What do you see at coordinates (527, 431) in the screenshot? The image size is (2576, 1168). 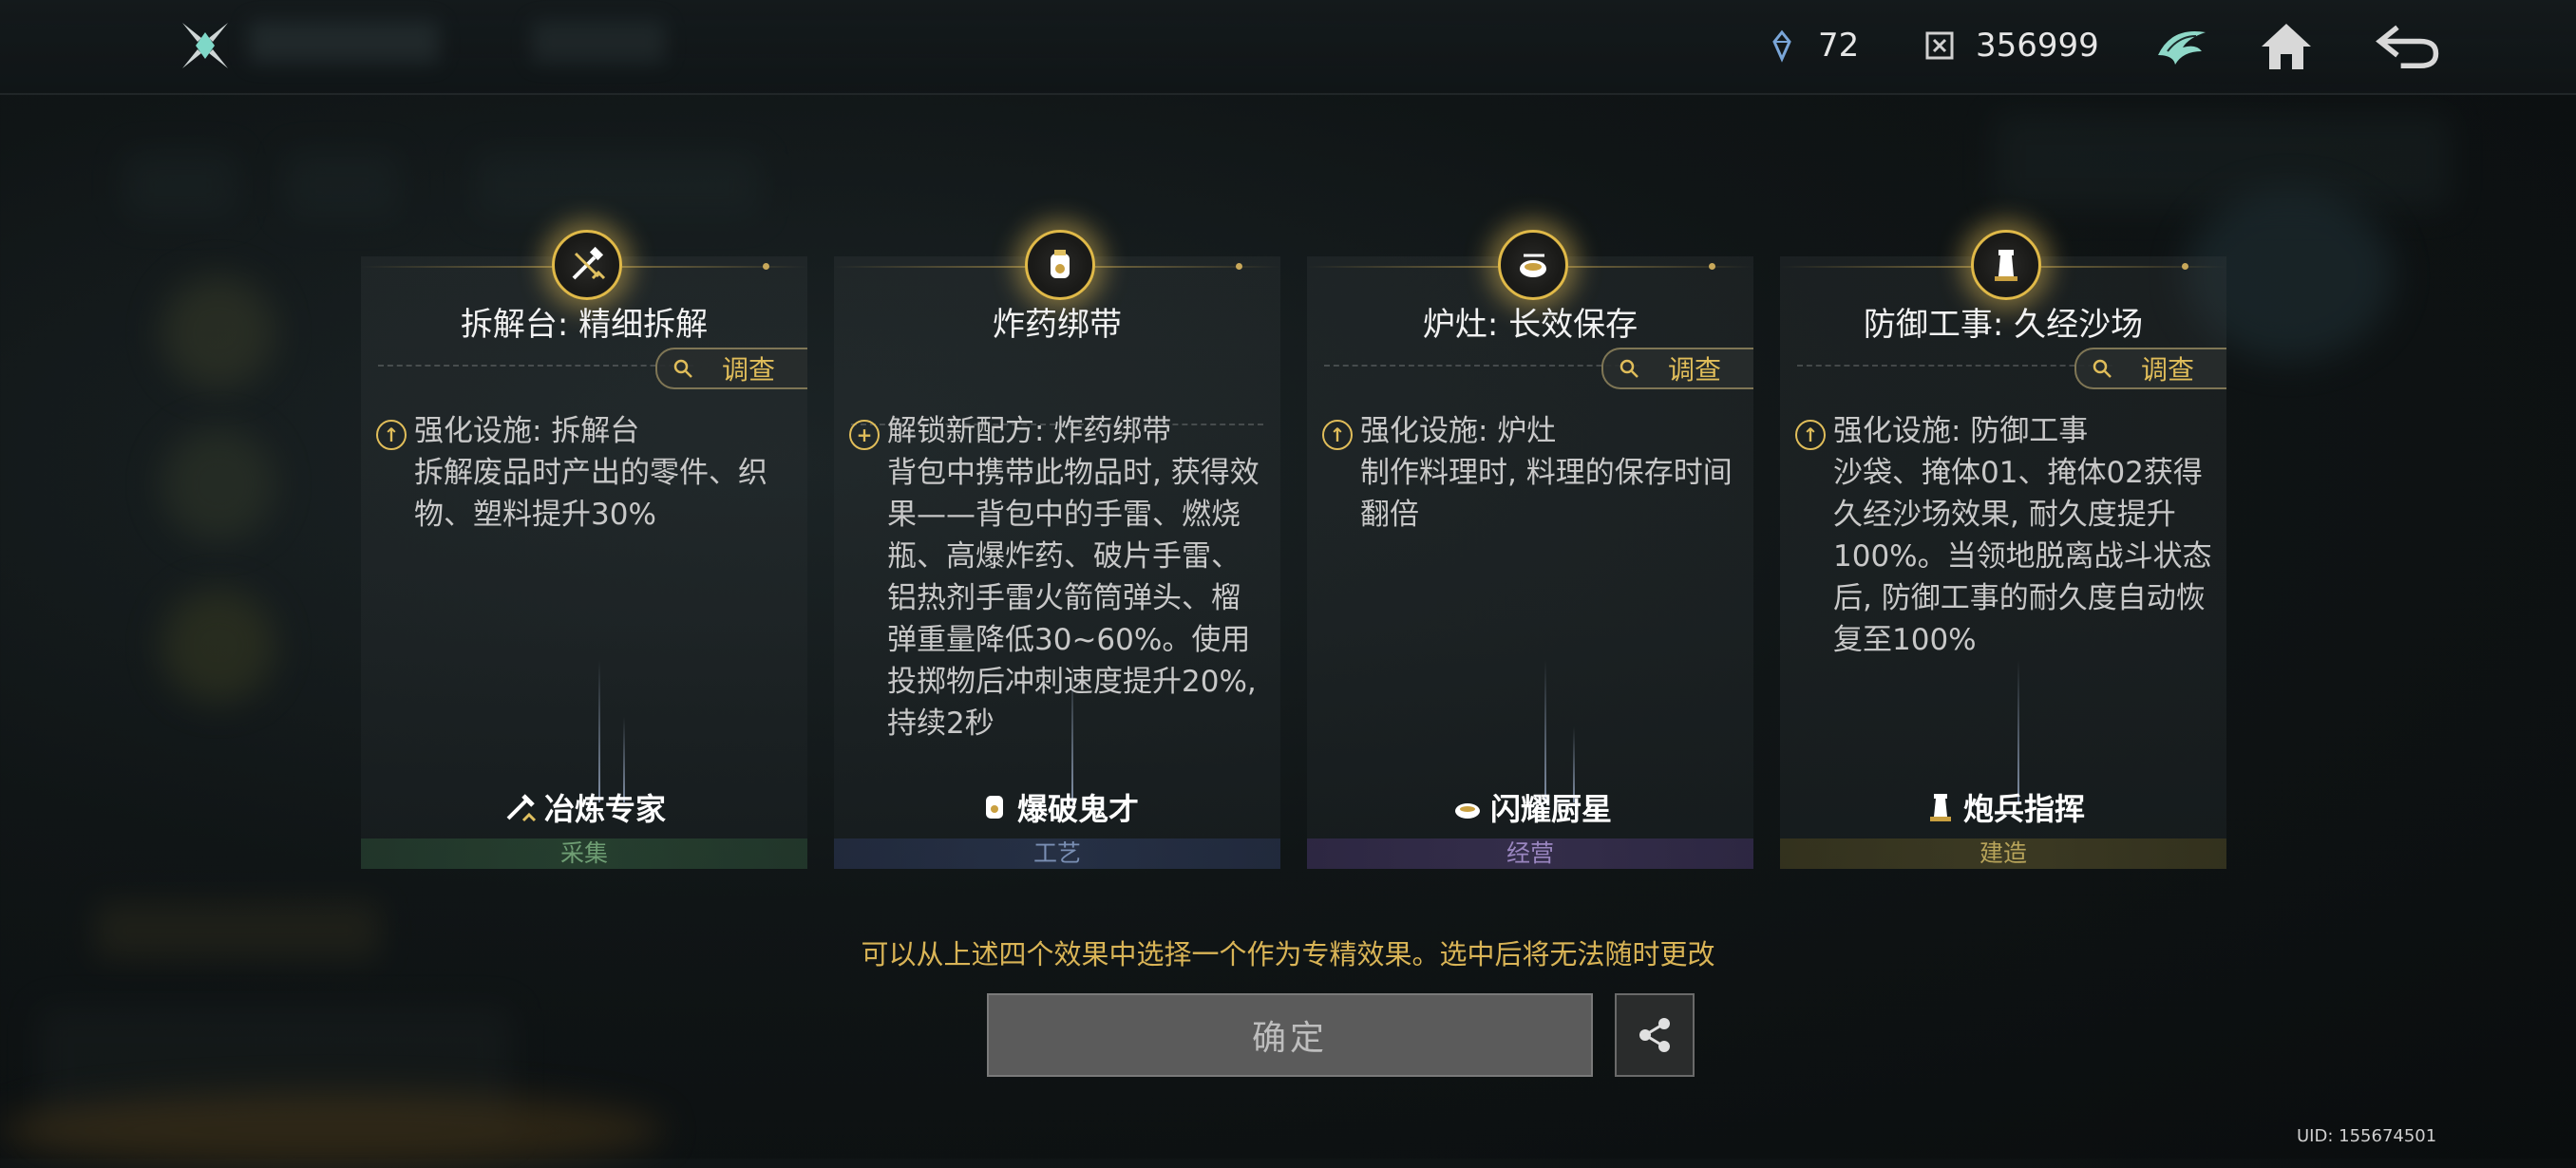 I see `effect-type: 强化设施: 拆解台` at bounding box center [527, 431].